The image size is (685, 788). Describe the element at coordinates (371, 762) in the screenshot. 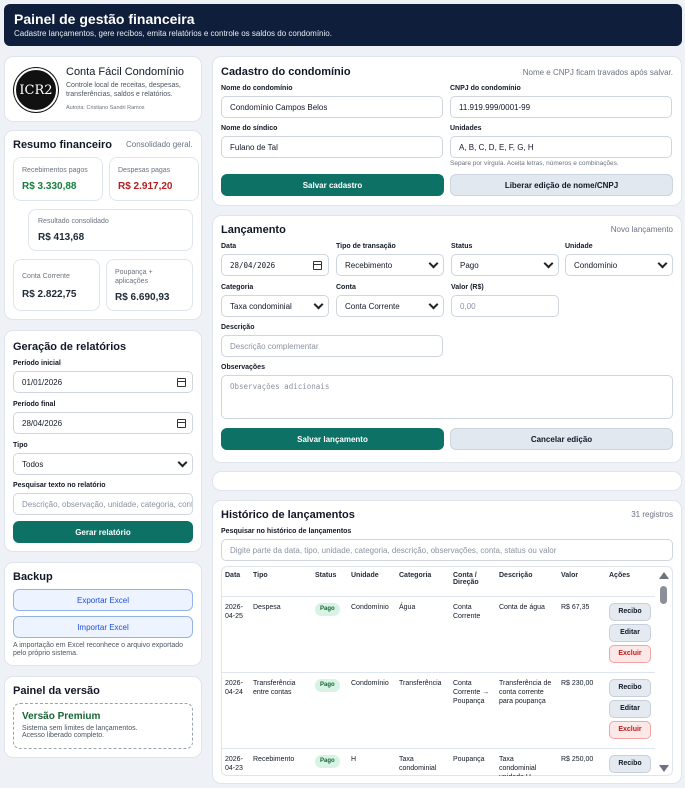

I see `cell-unit: H` at that location.